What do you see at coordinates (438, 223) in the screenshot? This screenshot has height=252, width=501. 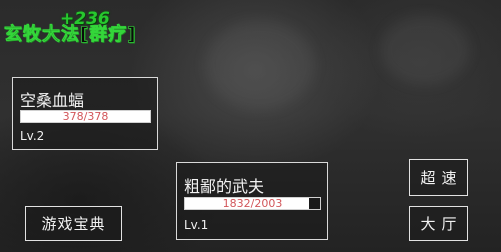 I see `lobby-button: 大厅` at bounding box center [438, 223].